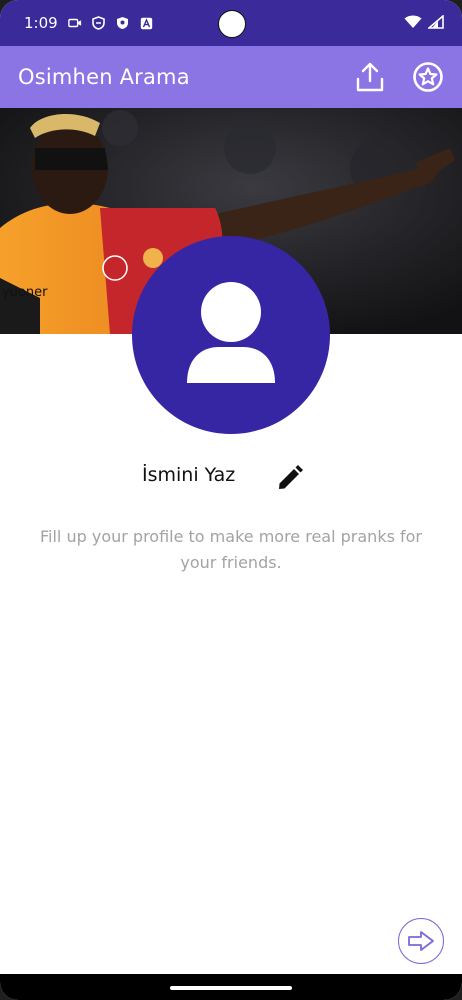  What do you see at coordinates (41, 23) in the screenshot?
I see `status-time: 1:09` at bounding box center [41, 23].